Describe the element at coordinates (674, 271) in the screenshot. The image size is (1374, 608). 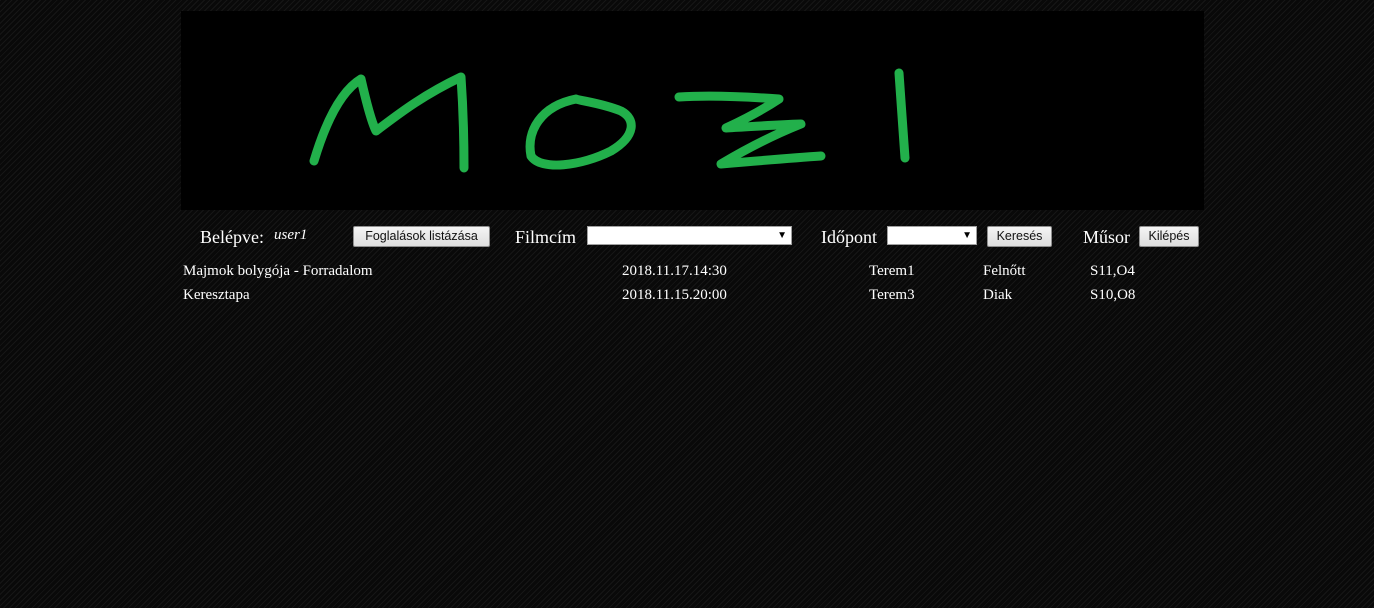
I see `booking-datetime: 2018.11.17.14:30` at that location.